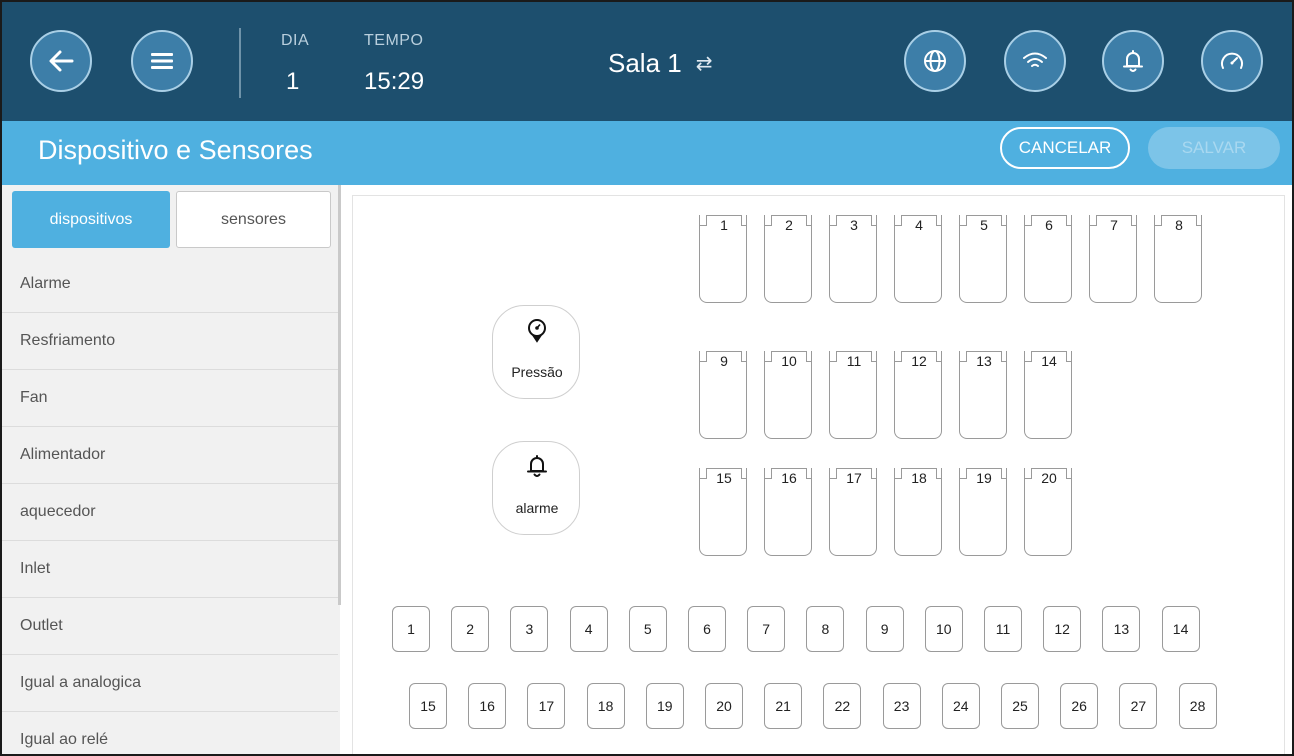 This screenshot has height=756, width=1294. Describe the element at coordinates (919, 225) in the screenshot. I see `relay-slot-number: 4` at that location.